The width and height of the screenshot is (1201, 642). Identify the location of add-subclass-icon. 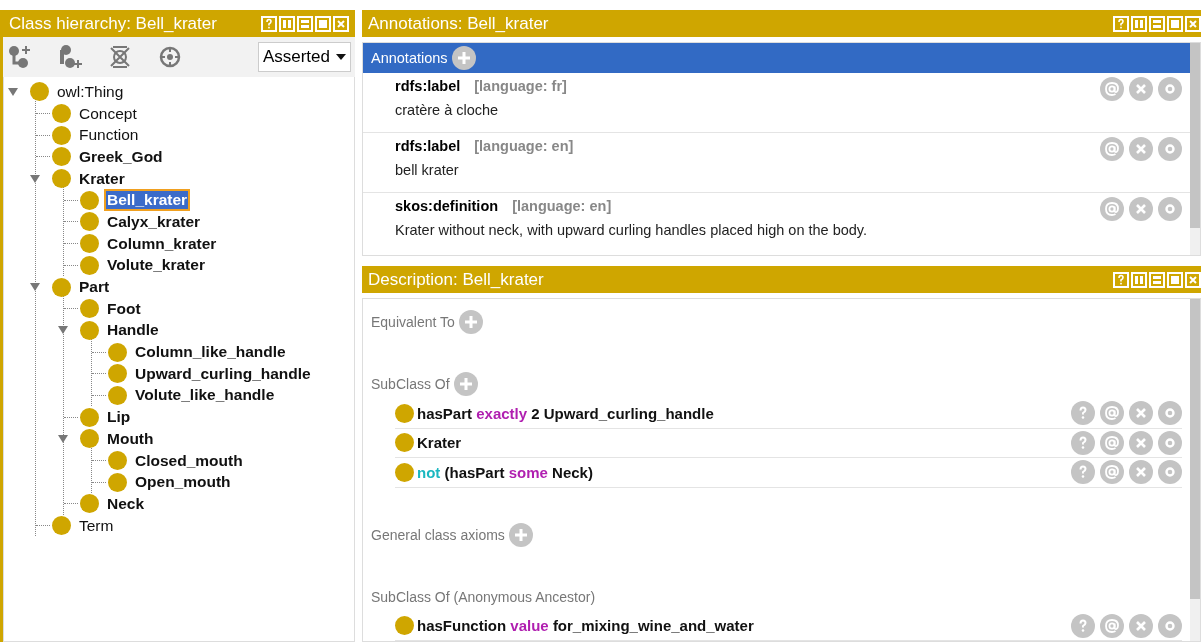
(20, 57).